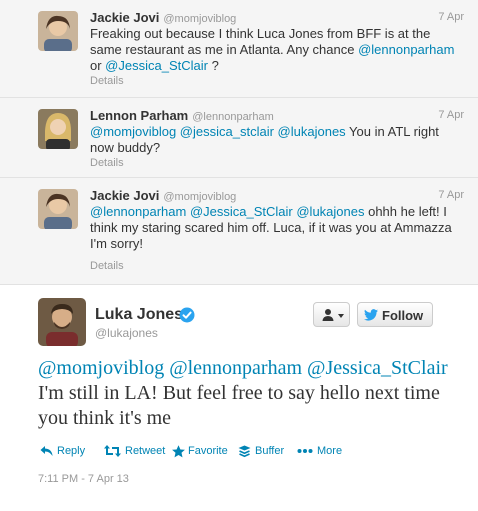  I want to click on reply-label: Reply, so click(71, 451).